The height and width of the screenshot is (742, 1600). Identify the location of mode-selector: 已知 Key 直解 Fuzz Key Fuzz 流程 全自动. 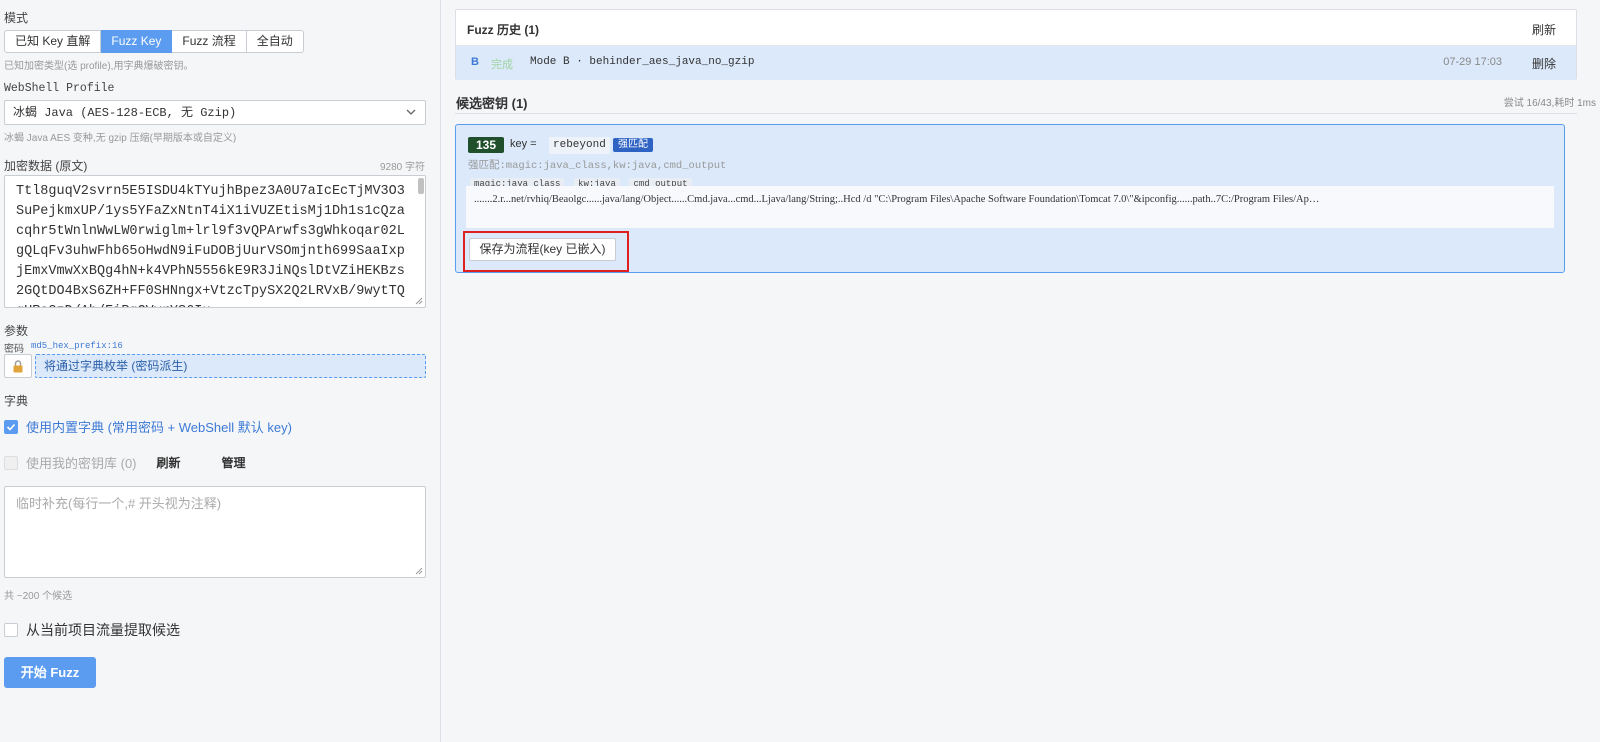
(154, 41).